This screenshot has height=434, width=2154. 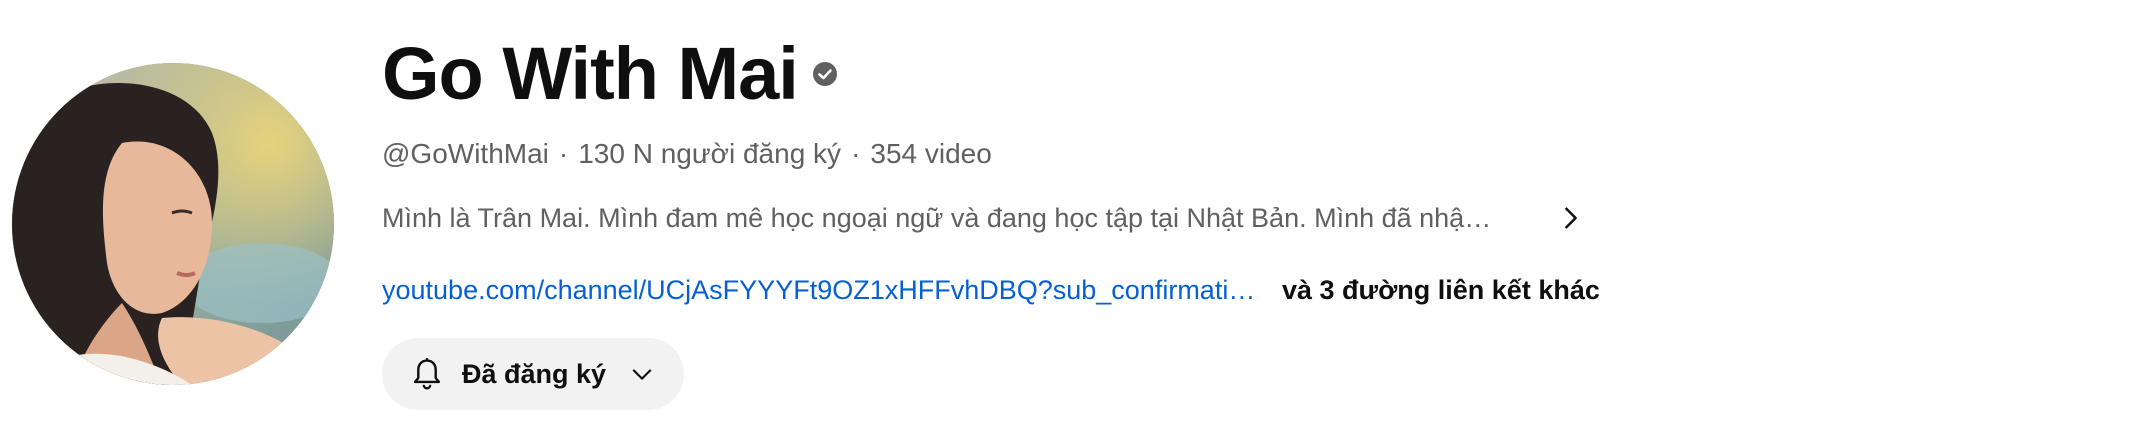 I want to click on chevron-right-icon, so click(x=1570, y=218).